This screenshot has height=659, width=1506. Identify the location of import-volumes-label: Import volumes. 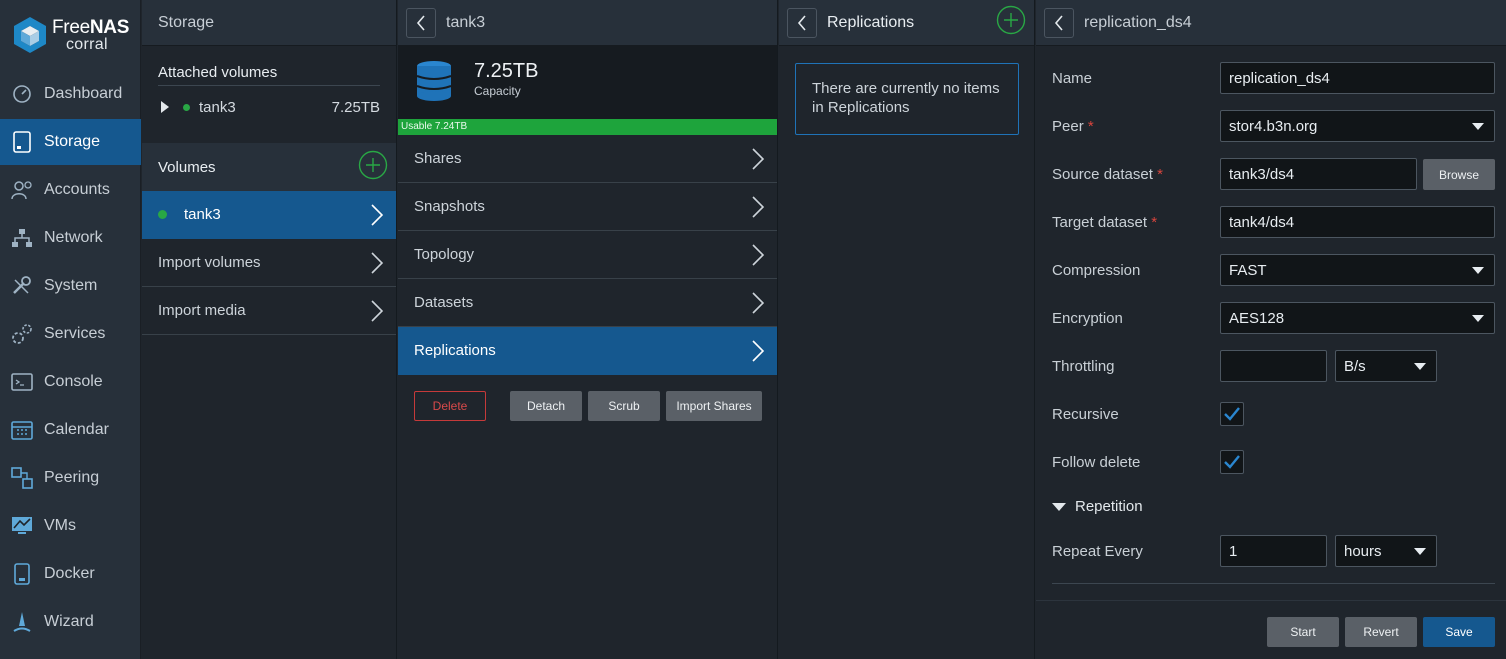
(209, 262).